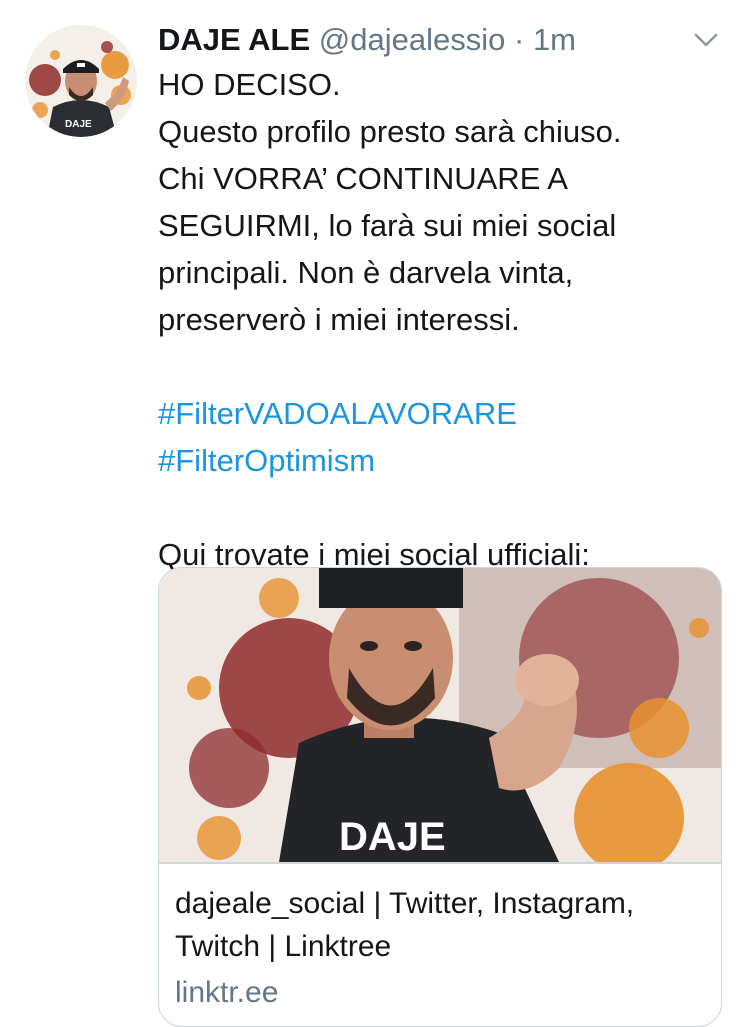 The height and width of the screenshot is (1027, 747). Describe the element at coordinates (339, 319) in the screenshot. I see `tweet-line: preserverò i miei interessi.` at that location.